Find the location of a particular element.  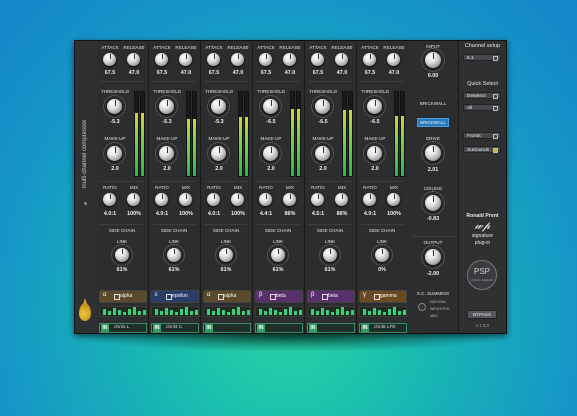

bypass-button: BYPASS is located at coordinates (482, 314).